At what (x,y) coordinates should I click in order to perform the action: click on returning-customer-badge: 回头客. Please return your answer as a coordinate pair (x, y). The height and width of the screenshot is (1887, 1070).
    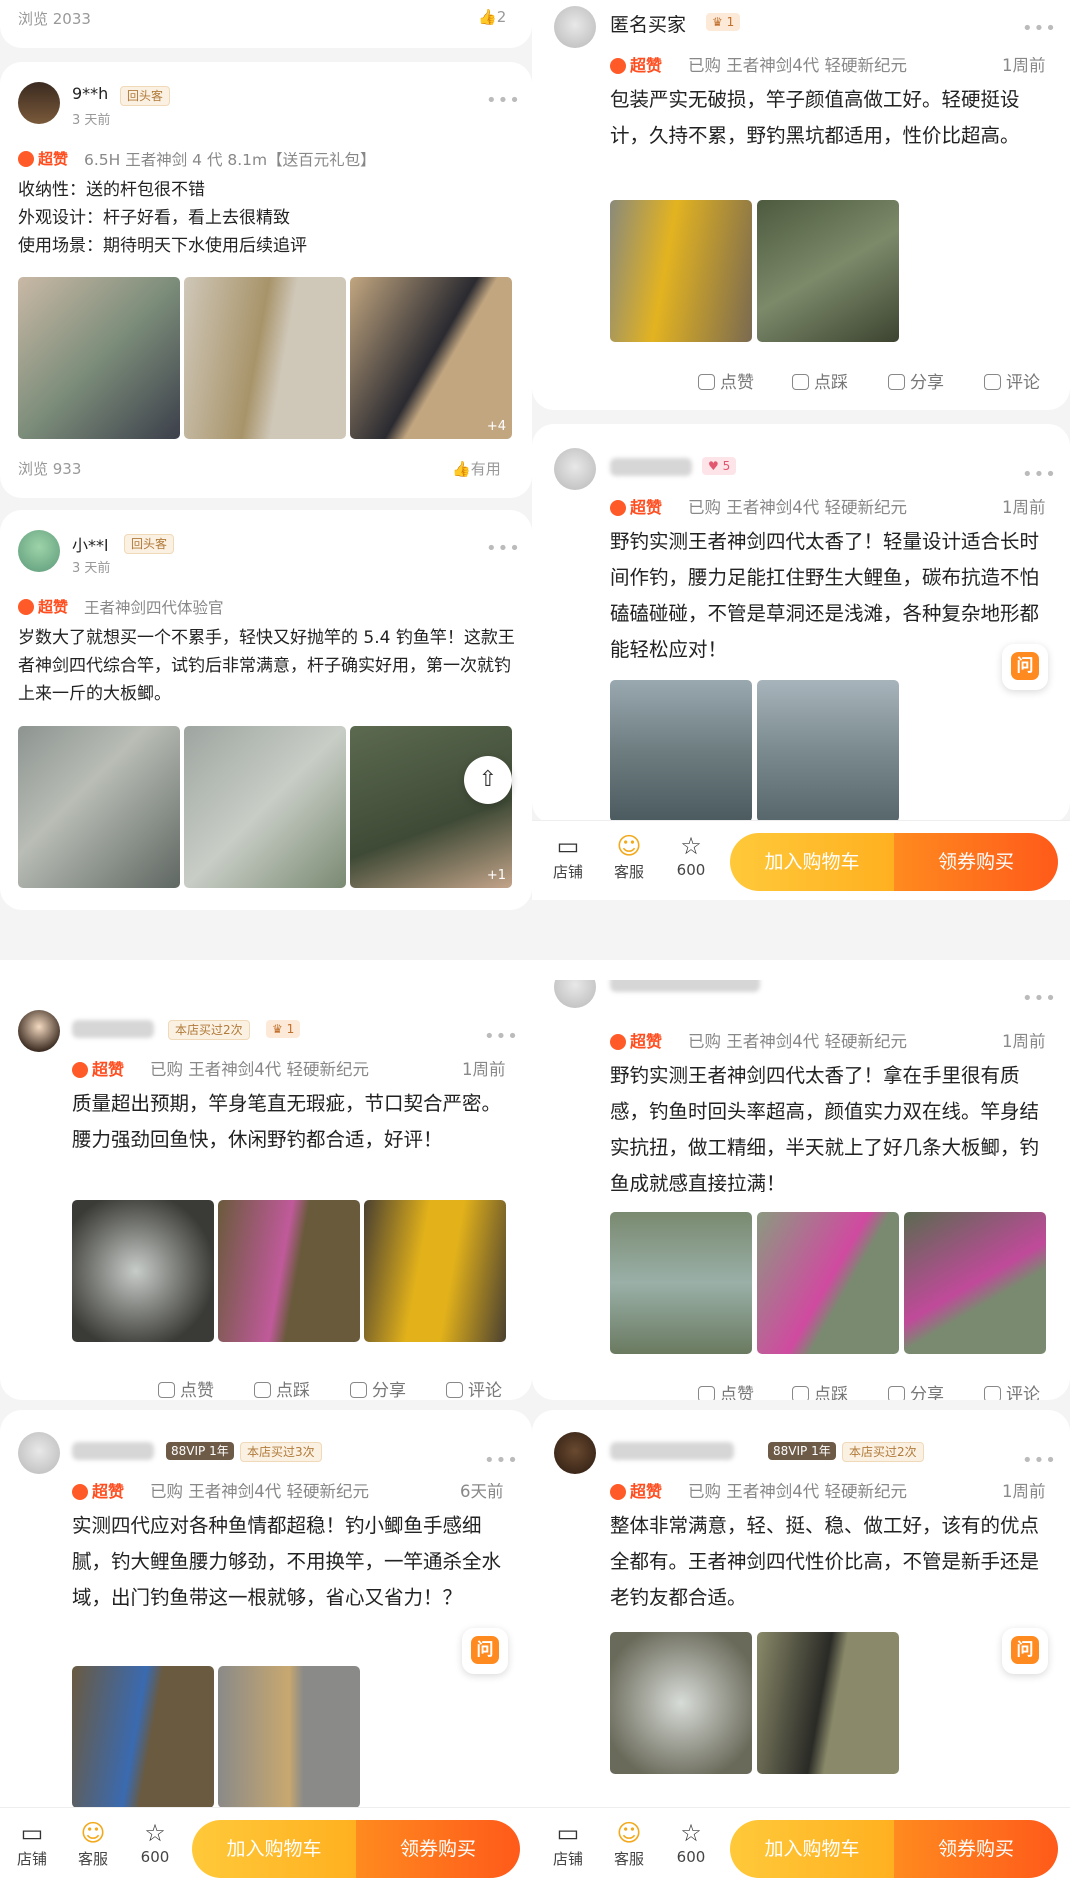
    Looking at the image, I should click on (145, 96).